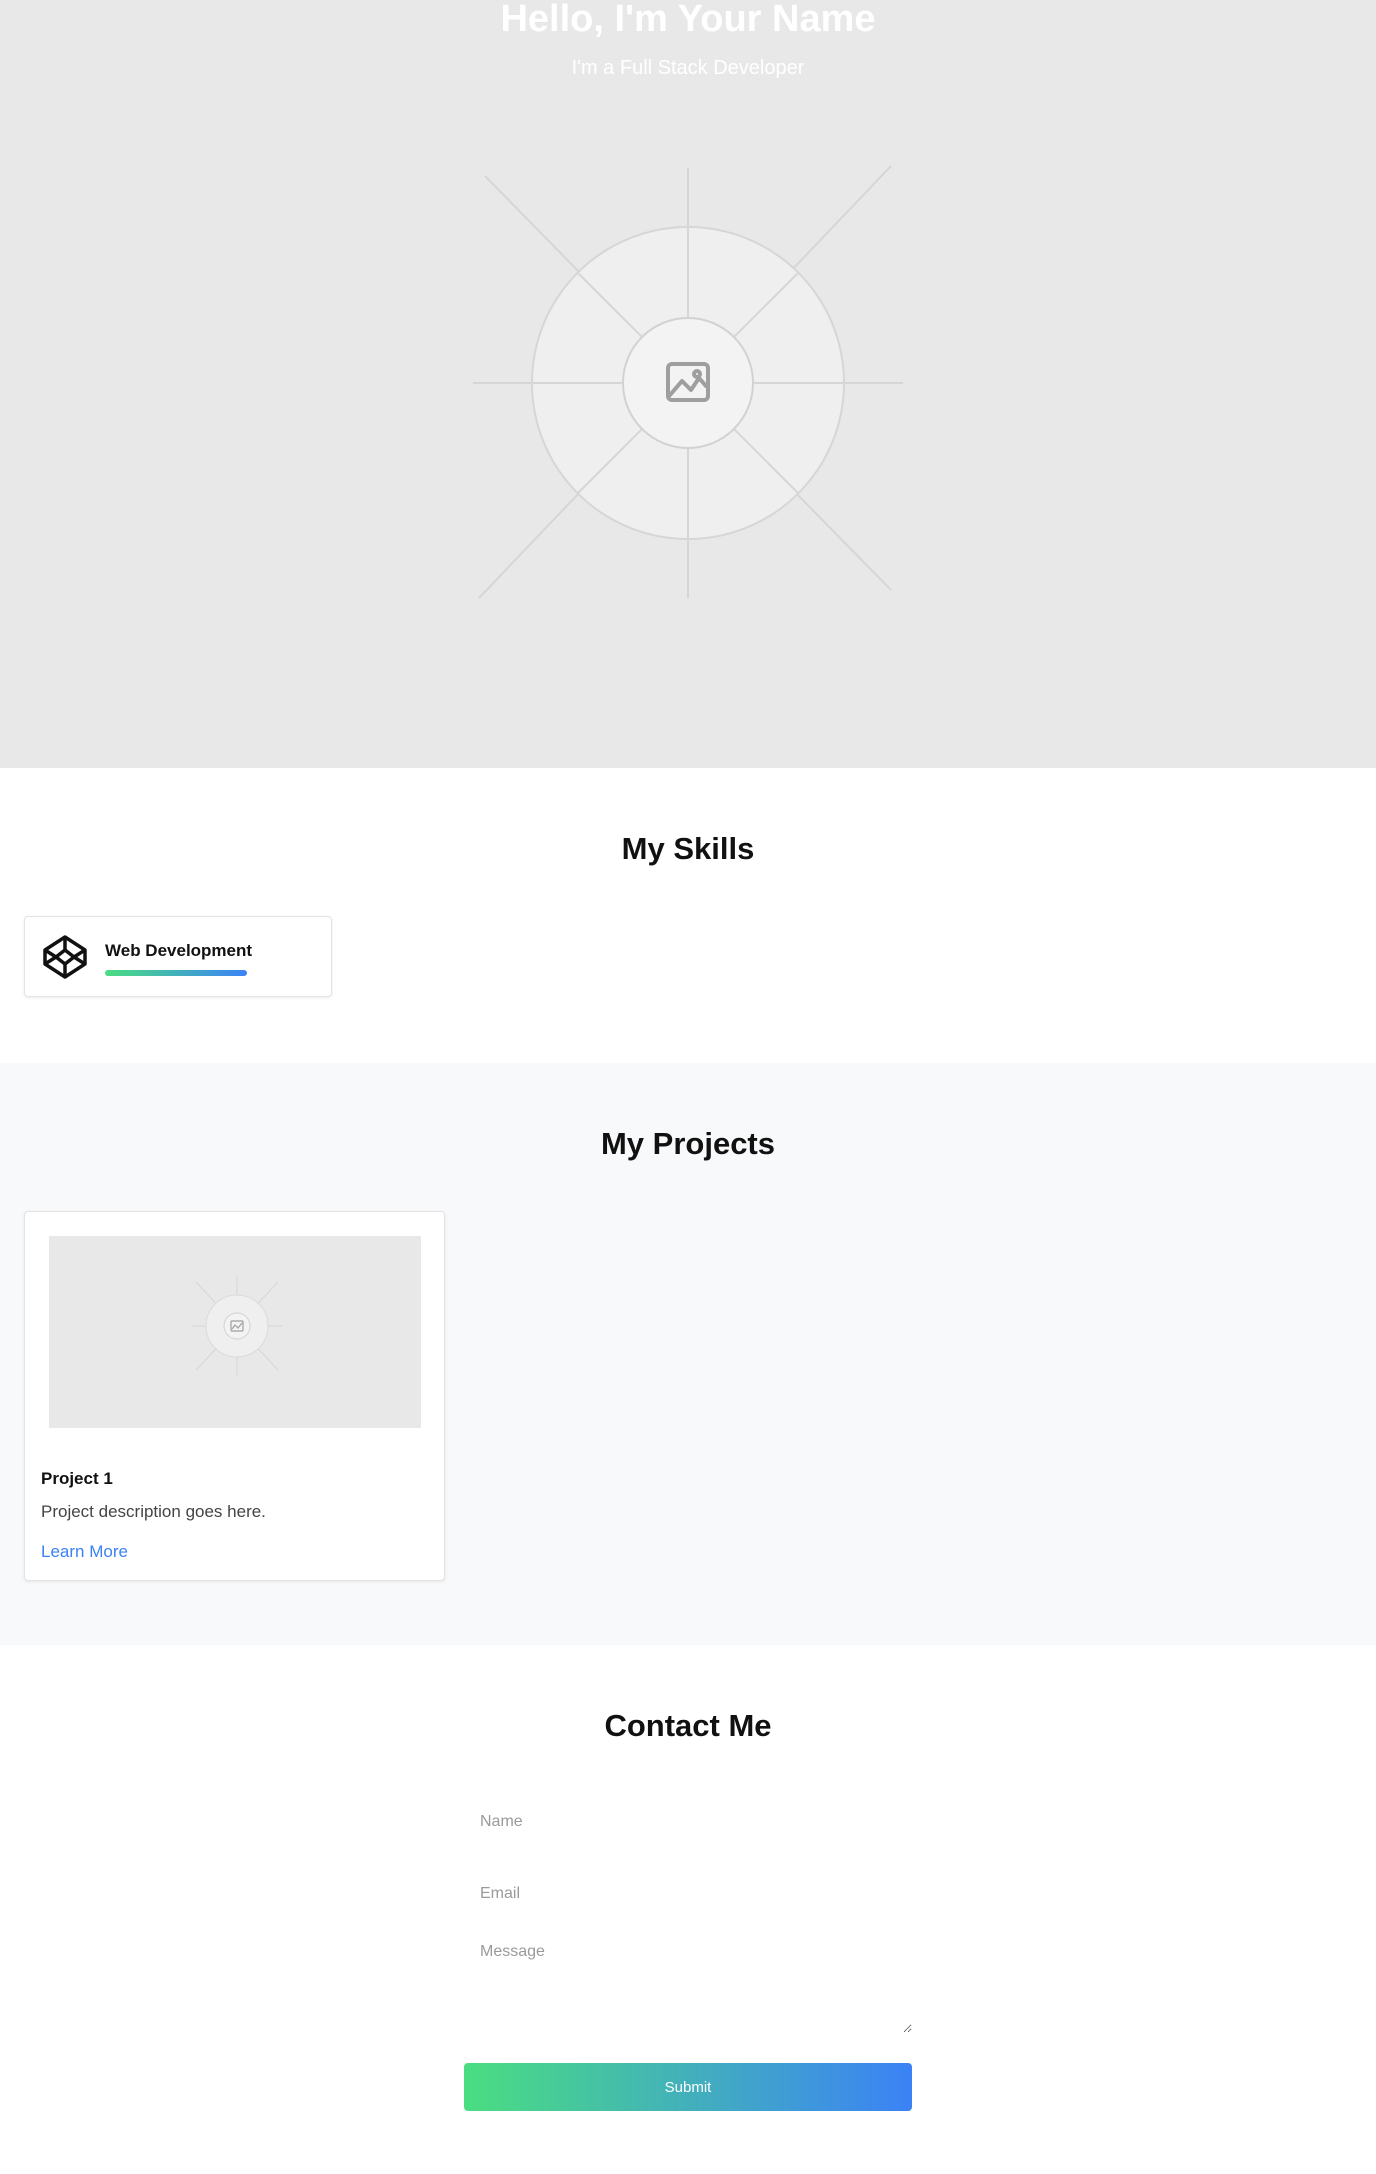 Image resolution: width=1376 pixels, height=2174 pixels. I want to click on skill-card: Web Development, so click(178, 956).